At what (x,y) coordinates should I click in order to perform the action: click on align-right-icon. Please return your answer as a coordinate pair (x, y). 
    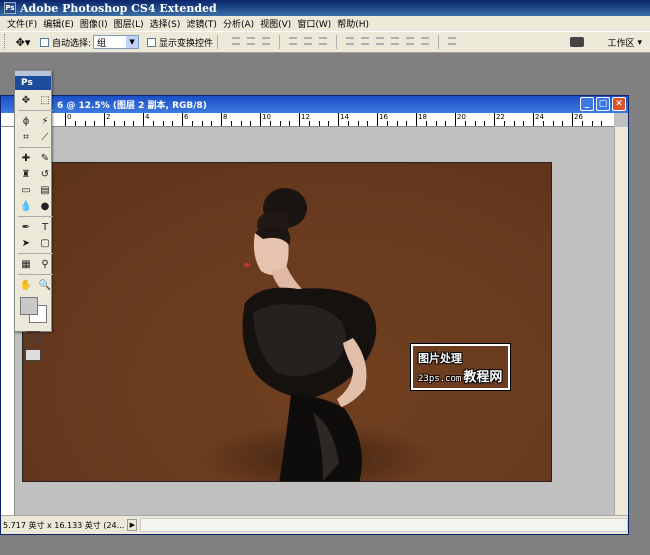
    Looking at the image, I should click on (323, 41).